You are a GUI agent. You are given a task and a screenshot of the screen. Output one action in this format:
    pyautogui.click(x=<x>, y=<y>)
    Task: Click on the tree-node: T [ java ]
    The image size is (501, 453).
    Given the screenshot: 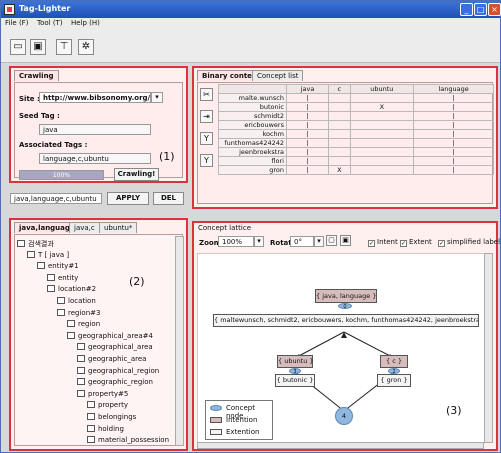 What is the action you would take?
    pyautogui.click(x=48, y=254)
    